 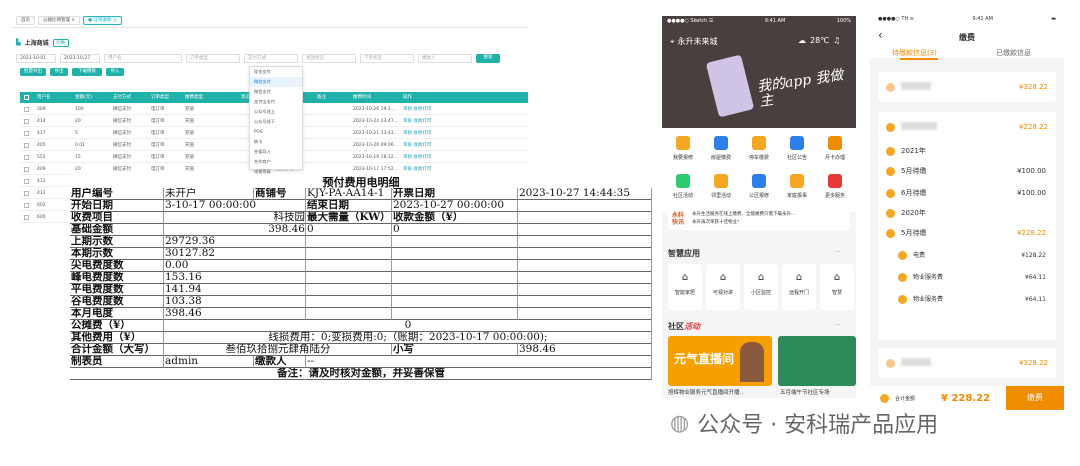 What do you see at coordinates (271, 58) in the screenshot?
I see `payment-method-select: 支付方式` at bounding box center [271, 58].